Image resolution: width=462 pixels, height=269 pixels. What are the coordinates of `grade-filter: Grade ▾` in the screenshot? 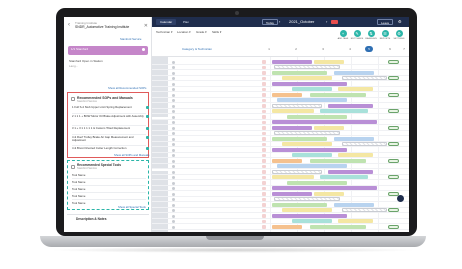 It's located at (201, 32).